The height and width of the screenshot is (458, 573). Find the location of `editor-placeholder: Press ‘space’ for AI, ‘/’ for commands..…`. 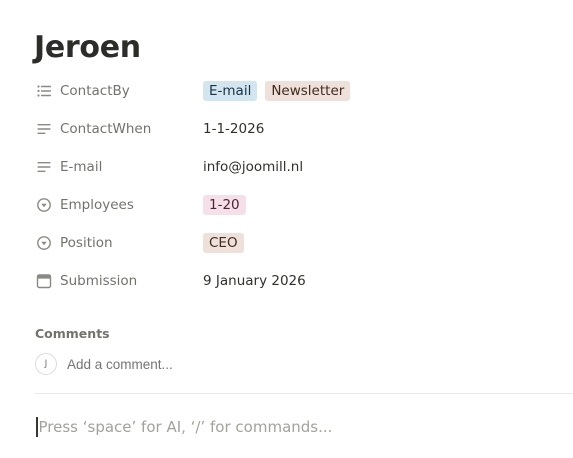

editor-placeholder: Press ‘space’ for AI, ‘/’ for commands..… is located at coordinates (185, 427).